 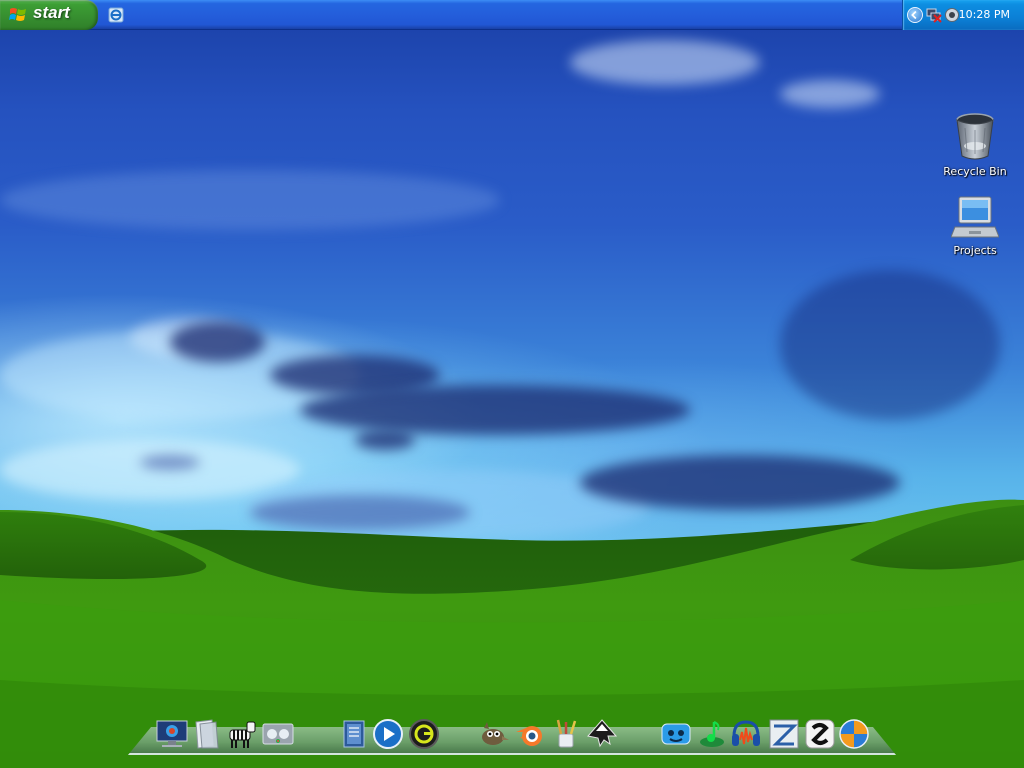 I want to click on dock-item-audacity, so click(x=746, y=734).